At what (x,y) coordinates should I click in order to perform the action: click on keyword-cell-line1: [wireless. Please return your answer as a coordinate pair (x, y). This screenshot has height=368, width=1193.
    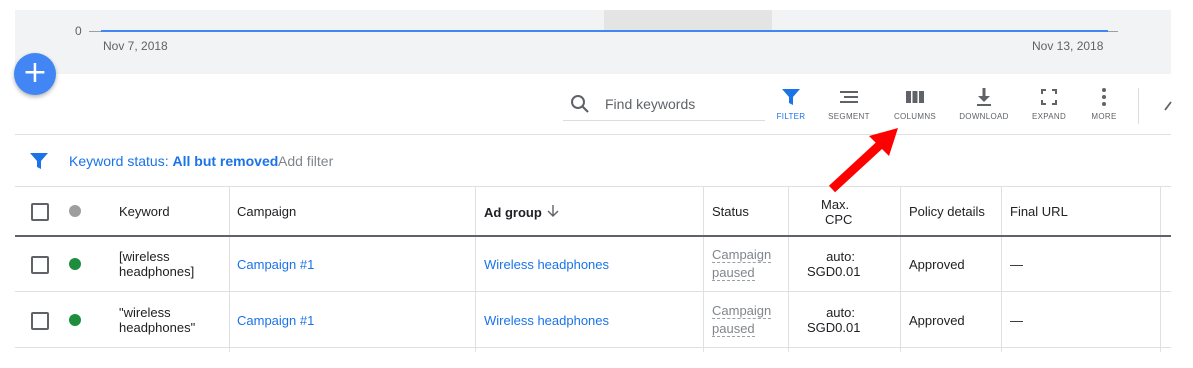
    Looking at the image, I should click on (144, 256).